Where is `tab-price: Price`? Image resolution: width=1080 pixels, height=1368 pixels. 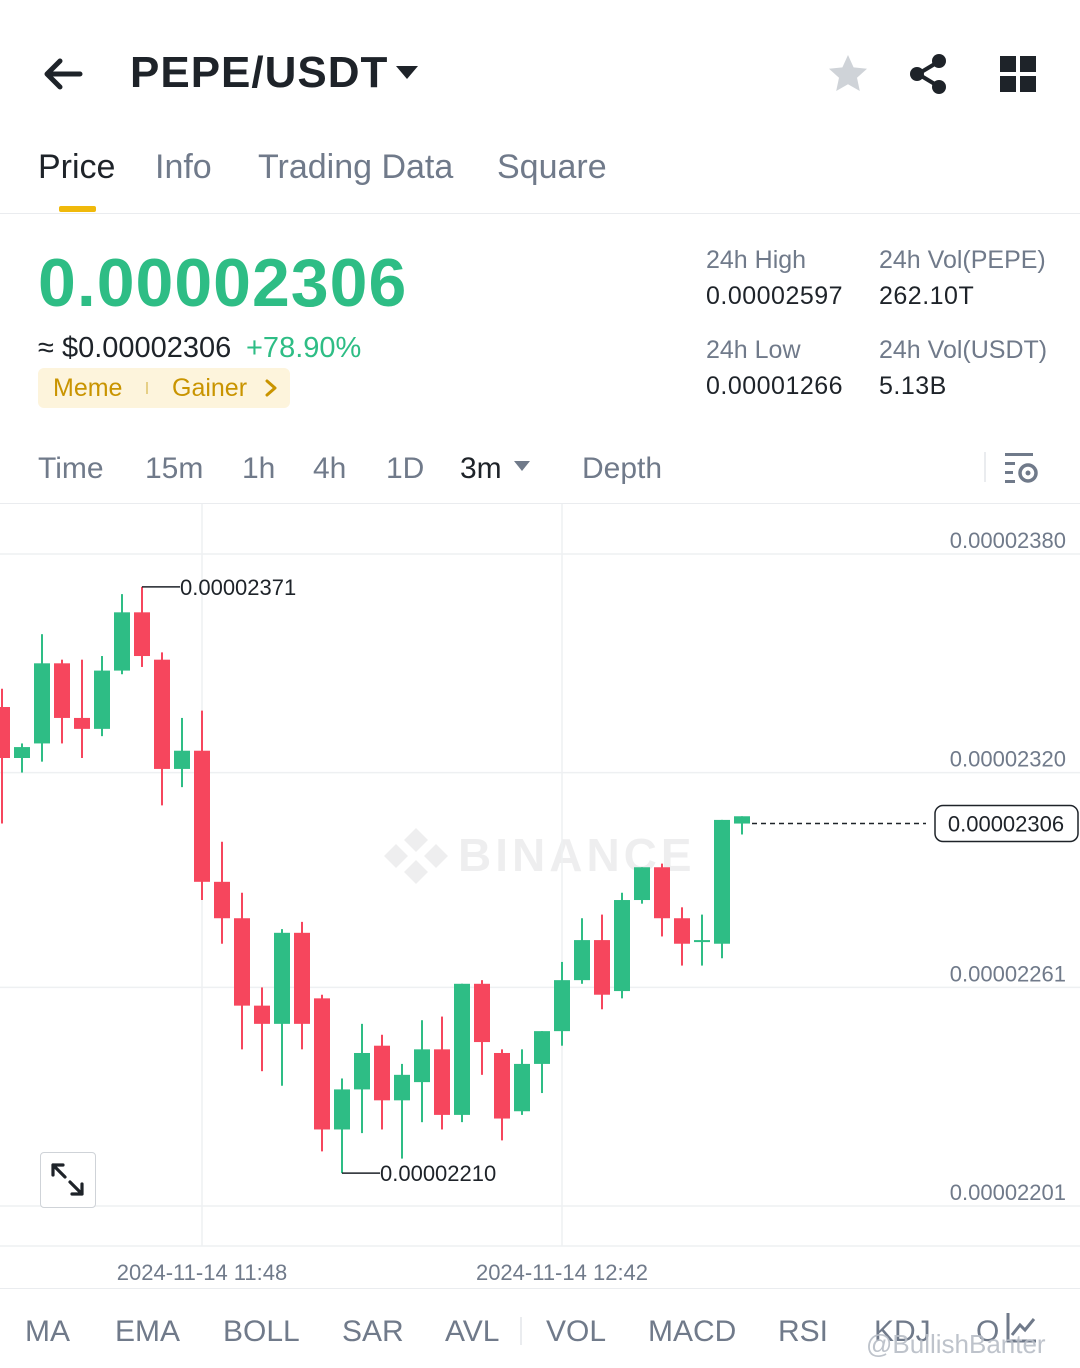
tab-price: Price is located at coordinates (76, 167).